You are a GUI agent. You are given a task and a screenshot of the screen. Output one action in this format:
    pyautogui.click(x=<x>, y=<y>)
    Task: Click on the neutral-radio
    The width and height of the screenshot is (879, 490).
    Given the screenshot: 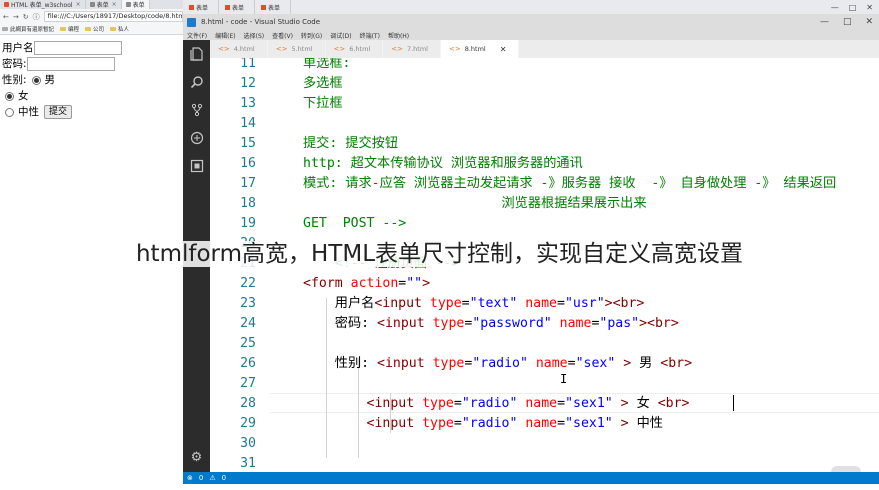 What is the action you would take?
    pyautogui.click(x=9, y=112)
    